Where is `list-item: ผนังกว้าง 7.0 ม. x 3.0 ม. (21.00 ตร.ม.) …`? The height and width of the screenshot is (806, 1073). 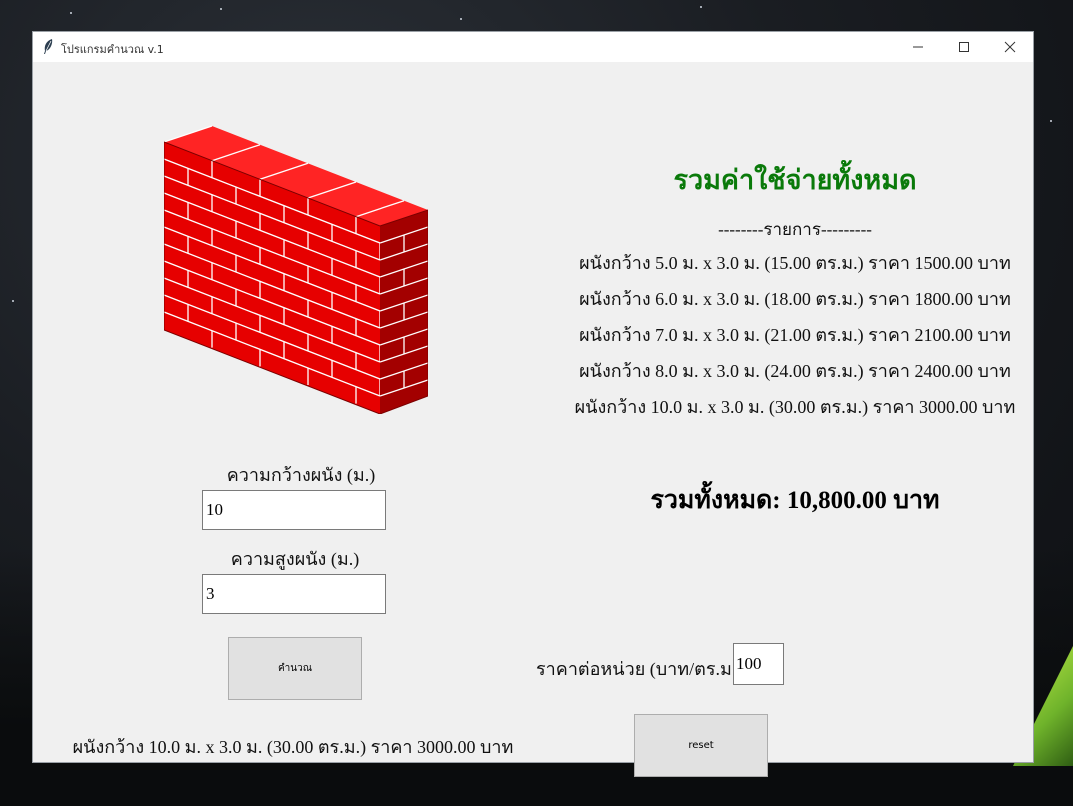 list-item: ผนังกว้าง 7.0 ม. x 3.0 ม. (21.00 ตร.ม.) … is located at coordinates (795, 335).